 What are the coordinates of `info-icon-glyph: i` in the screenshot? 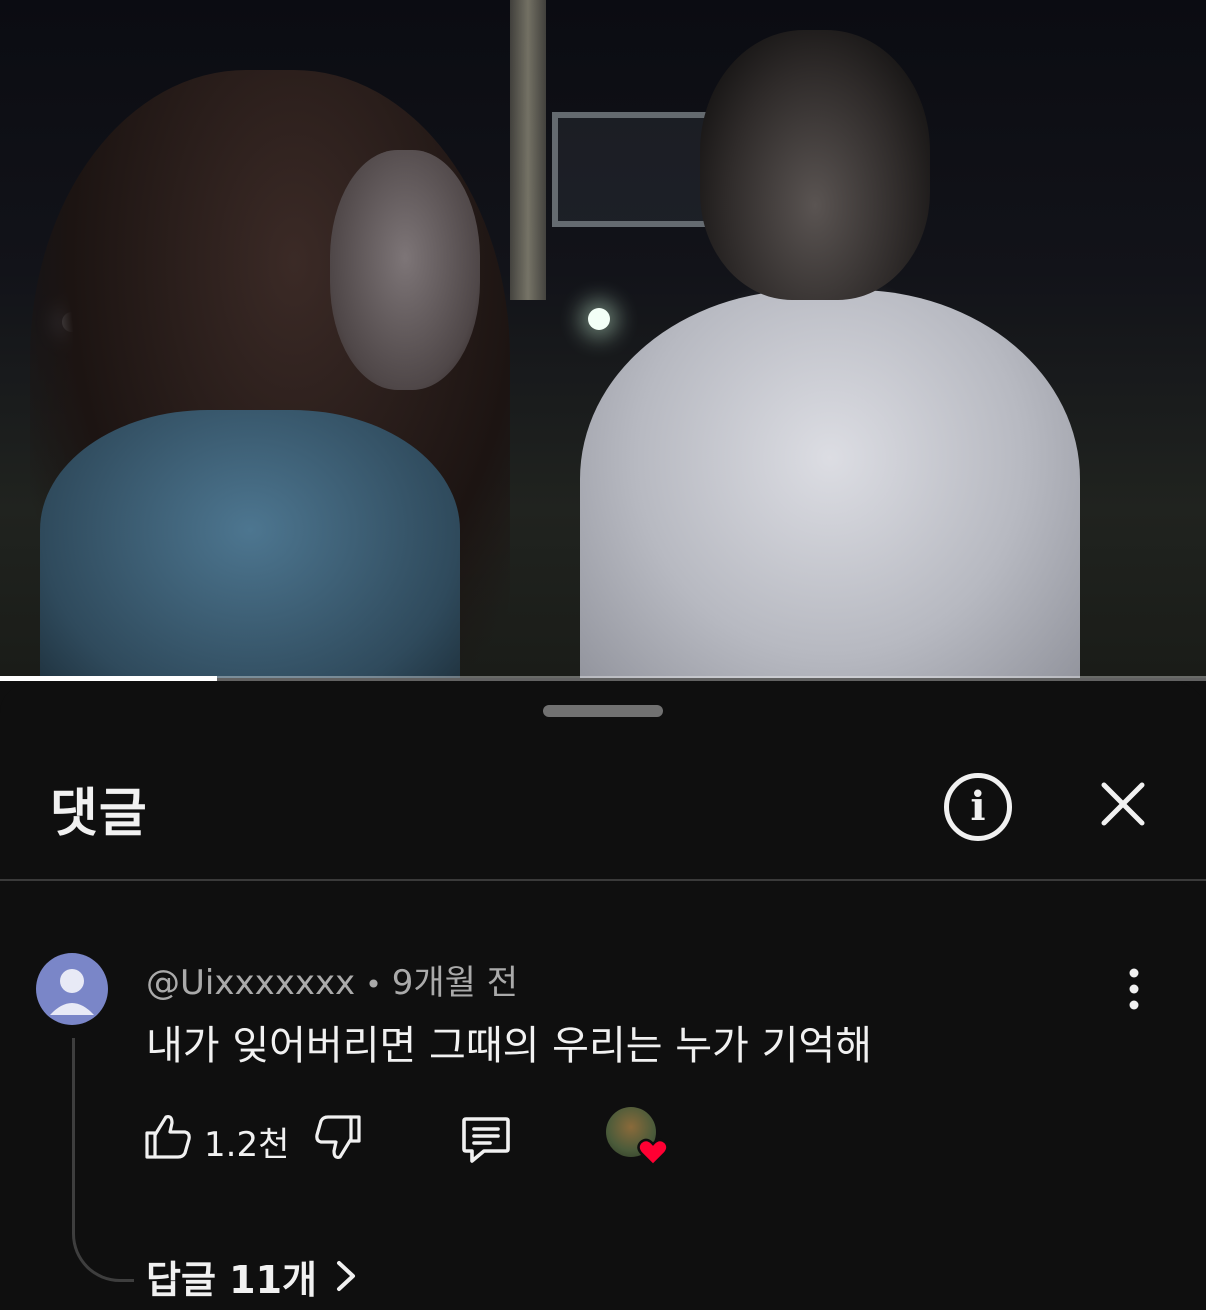 It's located at (978, 806).